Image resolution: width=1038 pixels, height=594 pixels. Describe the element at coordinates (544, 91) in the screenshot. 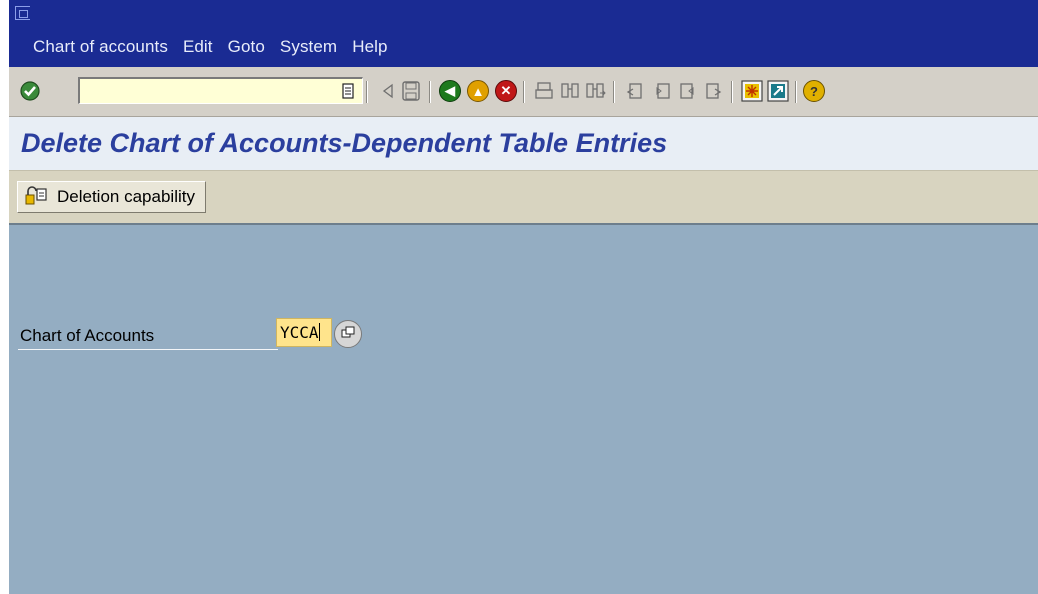

I see `print-icon` at that location.